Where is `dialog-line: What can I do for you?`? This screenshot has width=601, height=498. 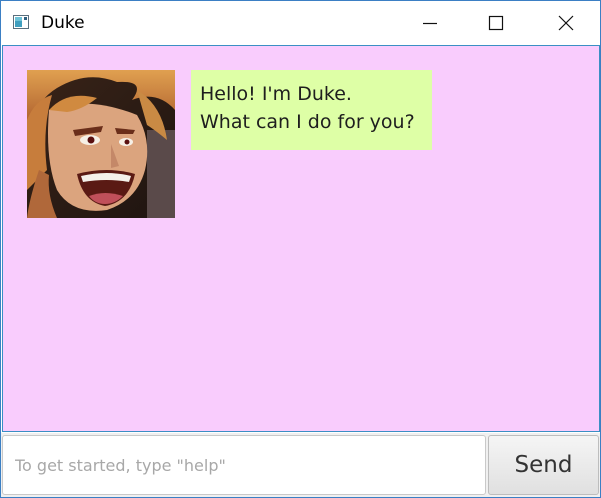 dialog-line: What can I do for you? is located at coordinates (307, 122).